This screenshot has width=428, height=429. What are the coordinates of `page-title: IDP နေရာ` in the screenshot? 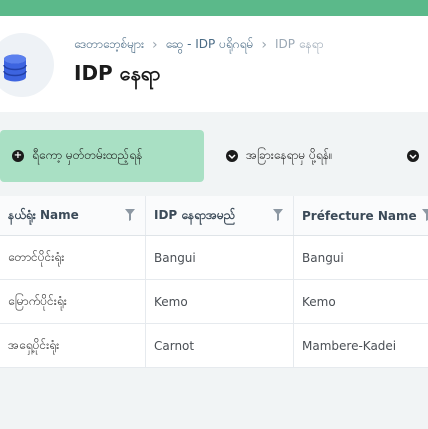 It's located at (117, 73).